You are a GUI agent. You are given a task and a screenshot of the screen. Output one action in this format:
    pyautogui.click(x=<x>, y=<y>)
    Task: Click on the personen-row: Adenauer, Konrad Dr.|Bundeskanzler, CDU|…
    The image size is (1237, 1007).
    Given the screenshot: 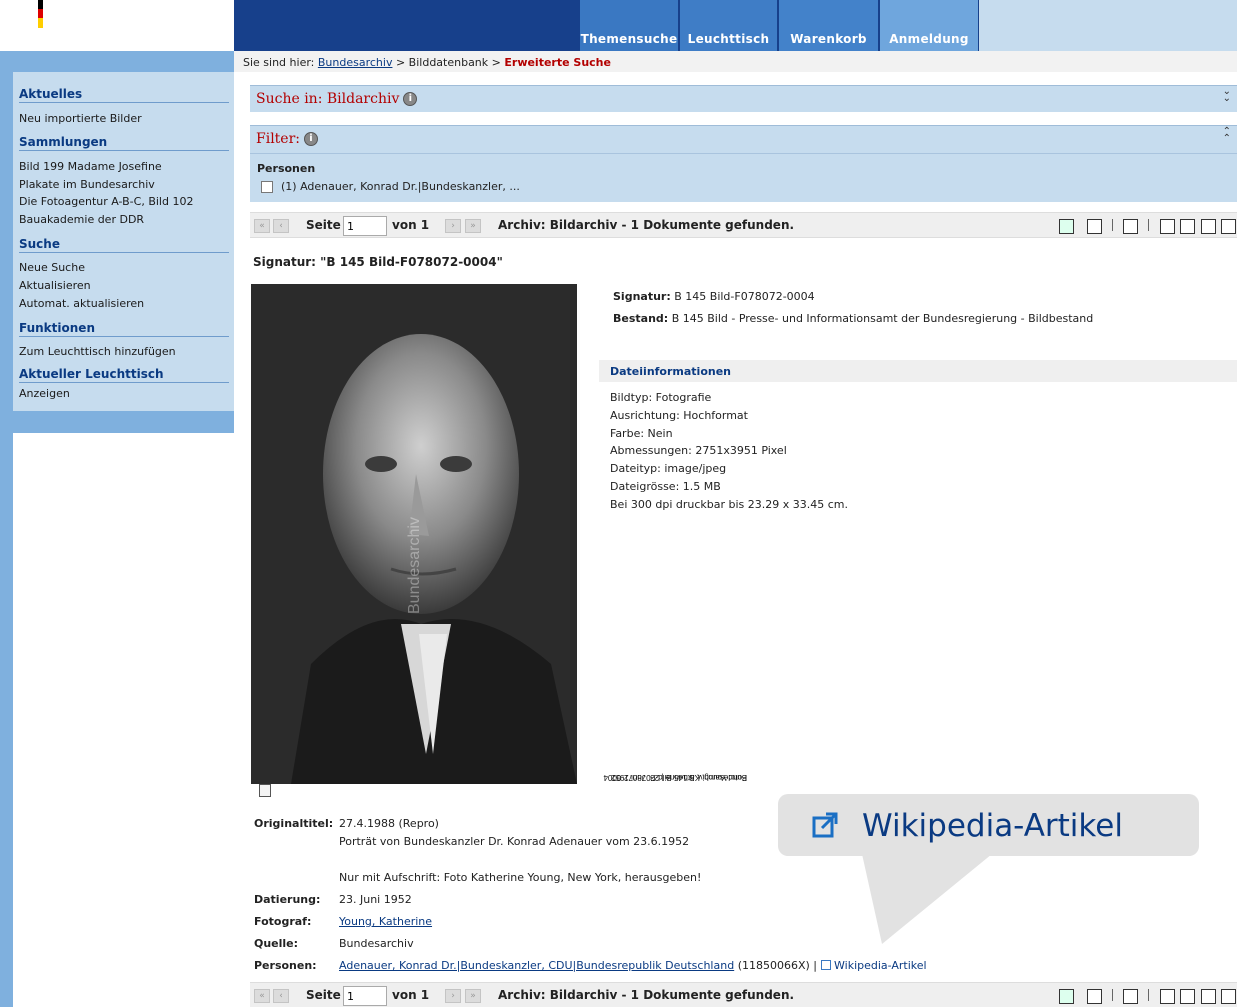 What is the action you would take?
    pyautogui.click(x=633, y=965)
    